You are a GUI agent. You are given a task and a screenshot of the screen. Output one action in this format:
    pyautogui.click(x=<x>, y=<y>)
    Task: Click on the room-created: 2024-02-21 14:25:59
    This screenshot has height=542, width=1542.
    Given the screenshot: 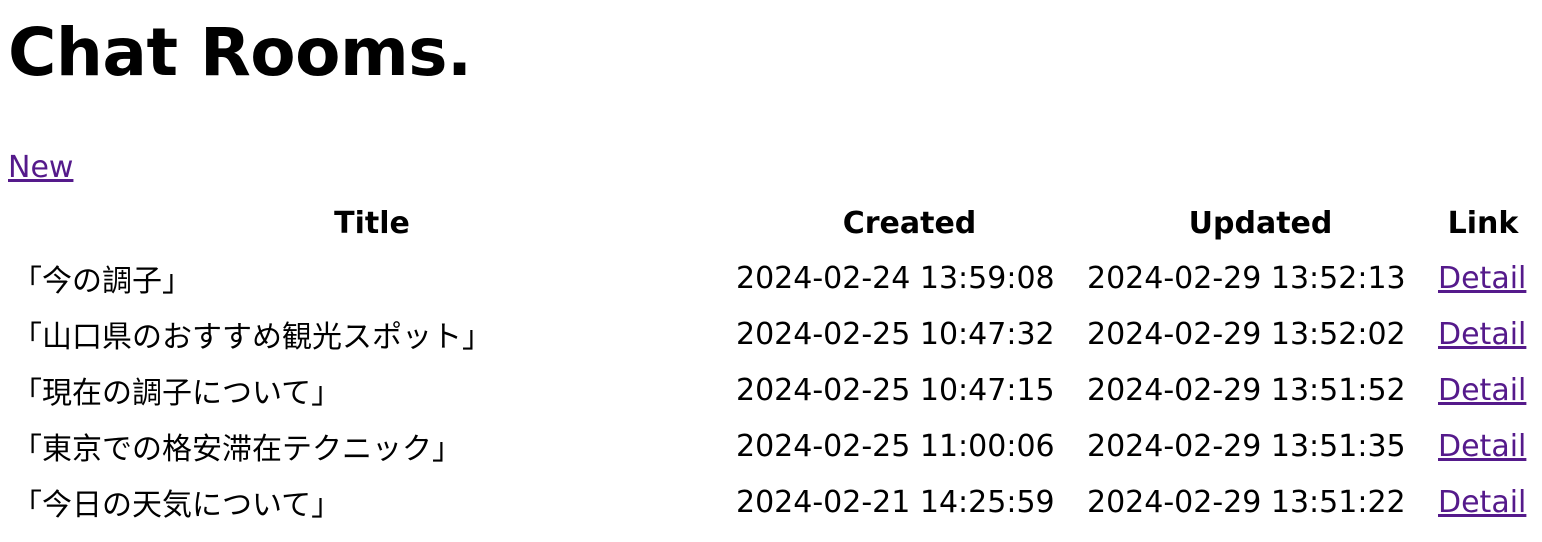 What is the action you would take?
    pyautogui.click(x=895, y=502)
    